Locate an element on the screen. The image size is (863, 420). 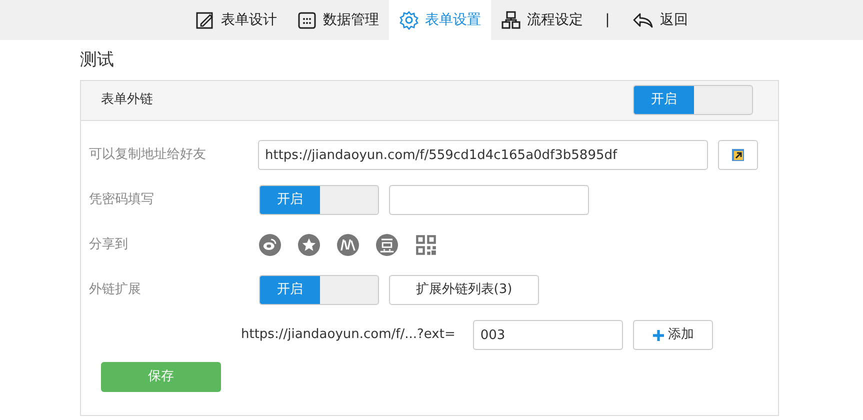
add-button: 添加 is located at coordinates (673, 335).